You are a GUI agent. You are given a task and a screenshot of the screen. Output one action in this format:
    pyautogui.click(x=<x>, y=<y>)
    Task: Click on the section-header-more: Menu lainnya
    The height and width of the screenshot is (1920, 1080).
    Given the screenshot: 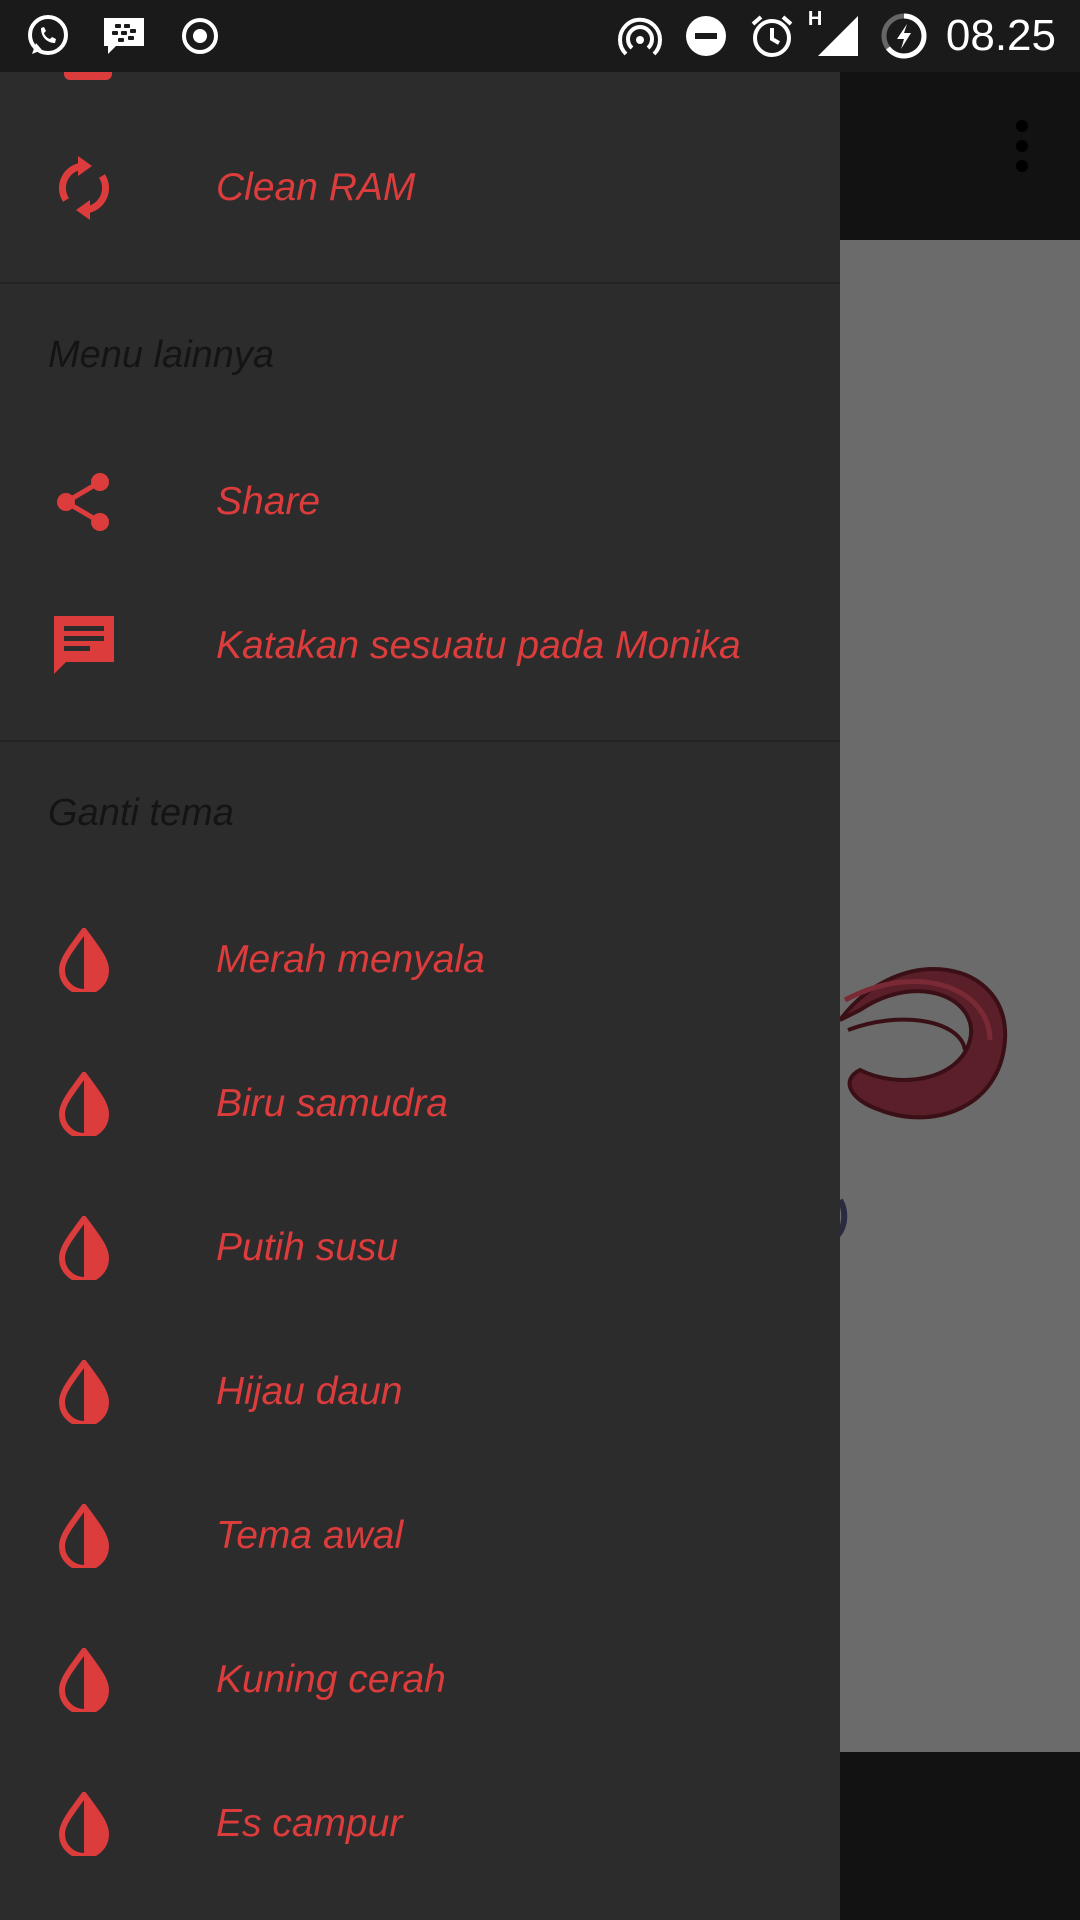 What is the action you would take?
    pyautogui.click(x=161, y=355)
    